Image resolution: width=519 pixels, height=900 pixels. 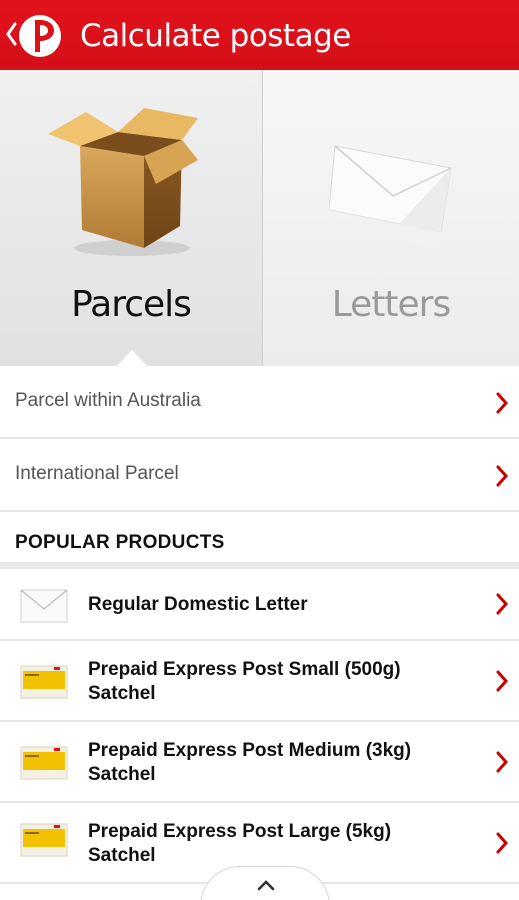 What do you see at coordinates (97, 473) in the screenshot?
I see `option-label: International Parcel` at bounding box center [97, 473].